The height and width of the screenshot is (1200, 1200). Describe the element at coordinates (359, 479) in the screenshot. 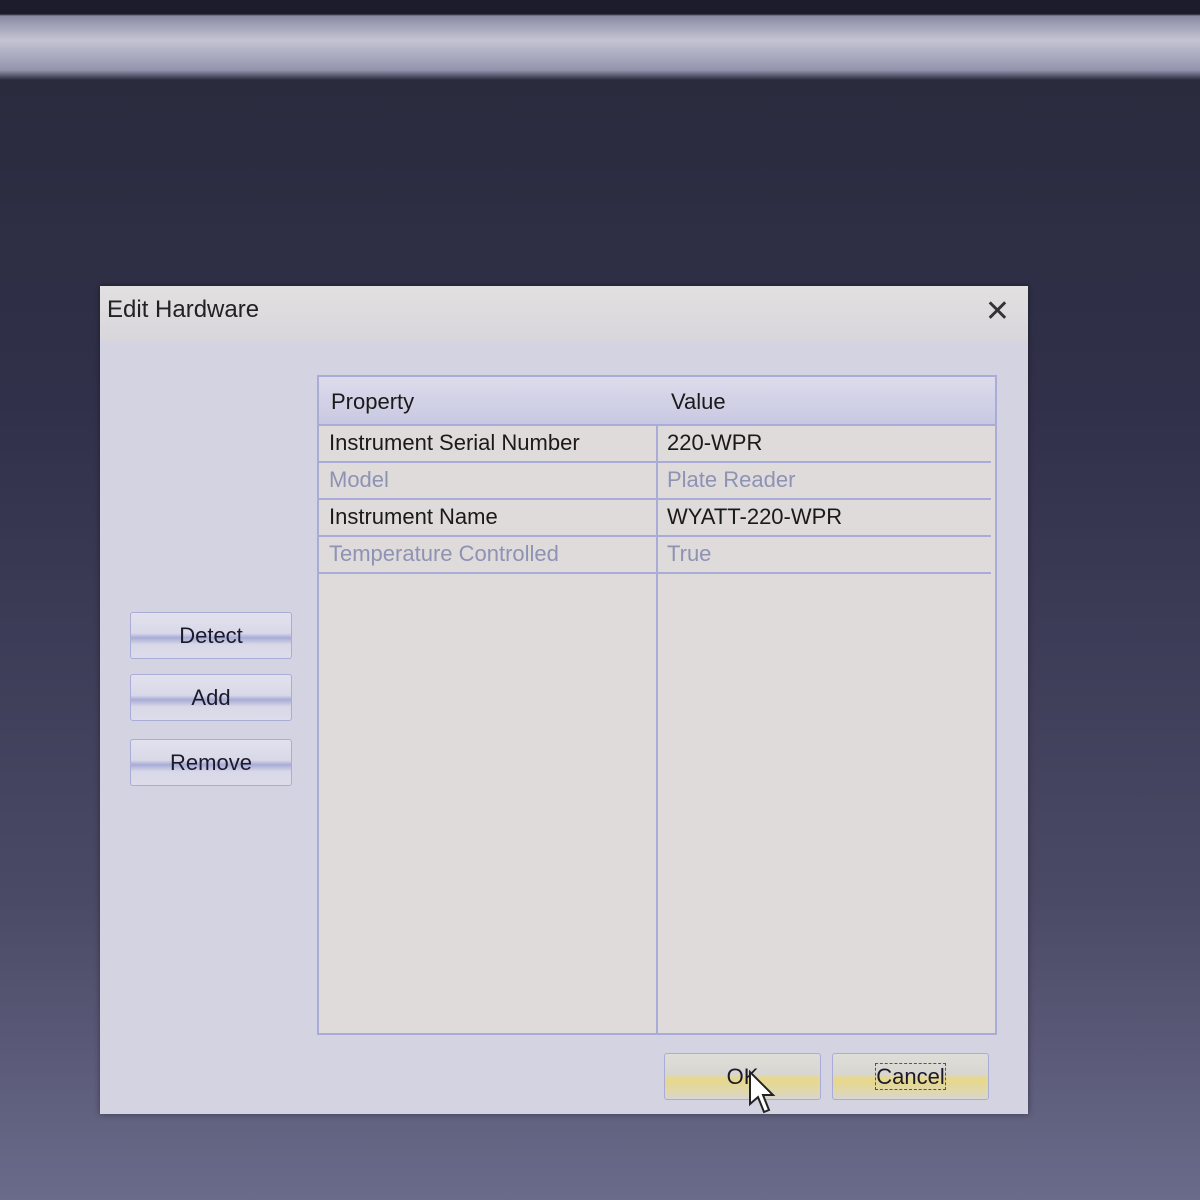

I see `property-cell: Model` at that location.